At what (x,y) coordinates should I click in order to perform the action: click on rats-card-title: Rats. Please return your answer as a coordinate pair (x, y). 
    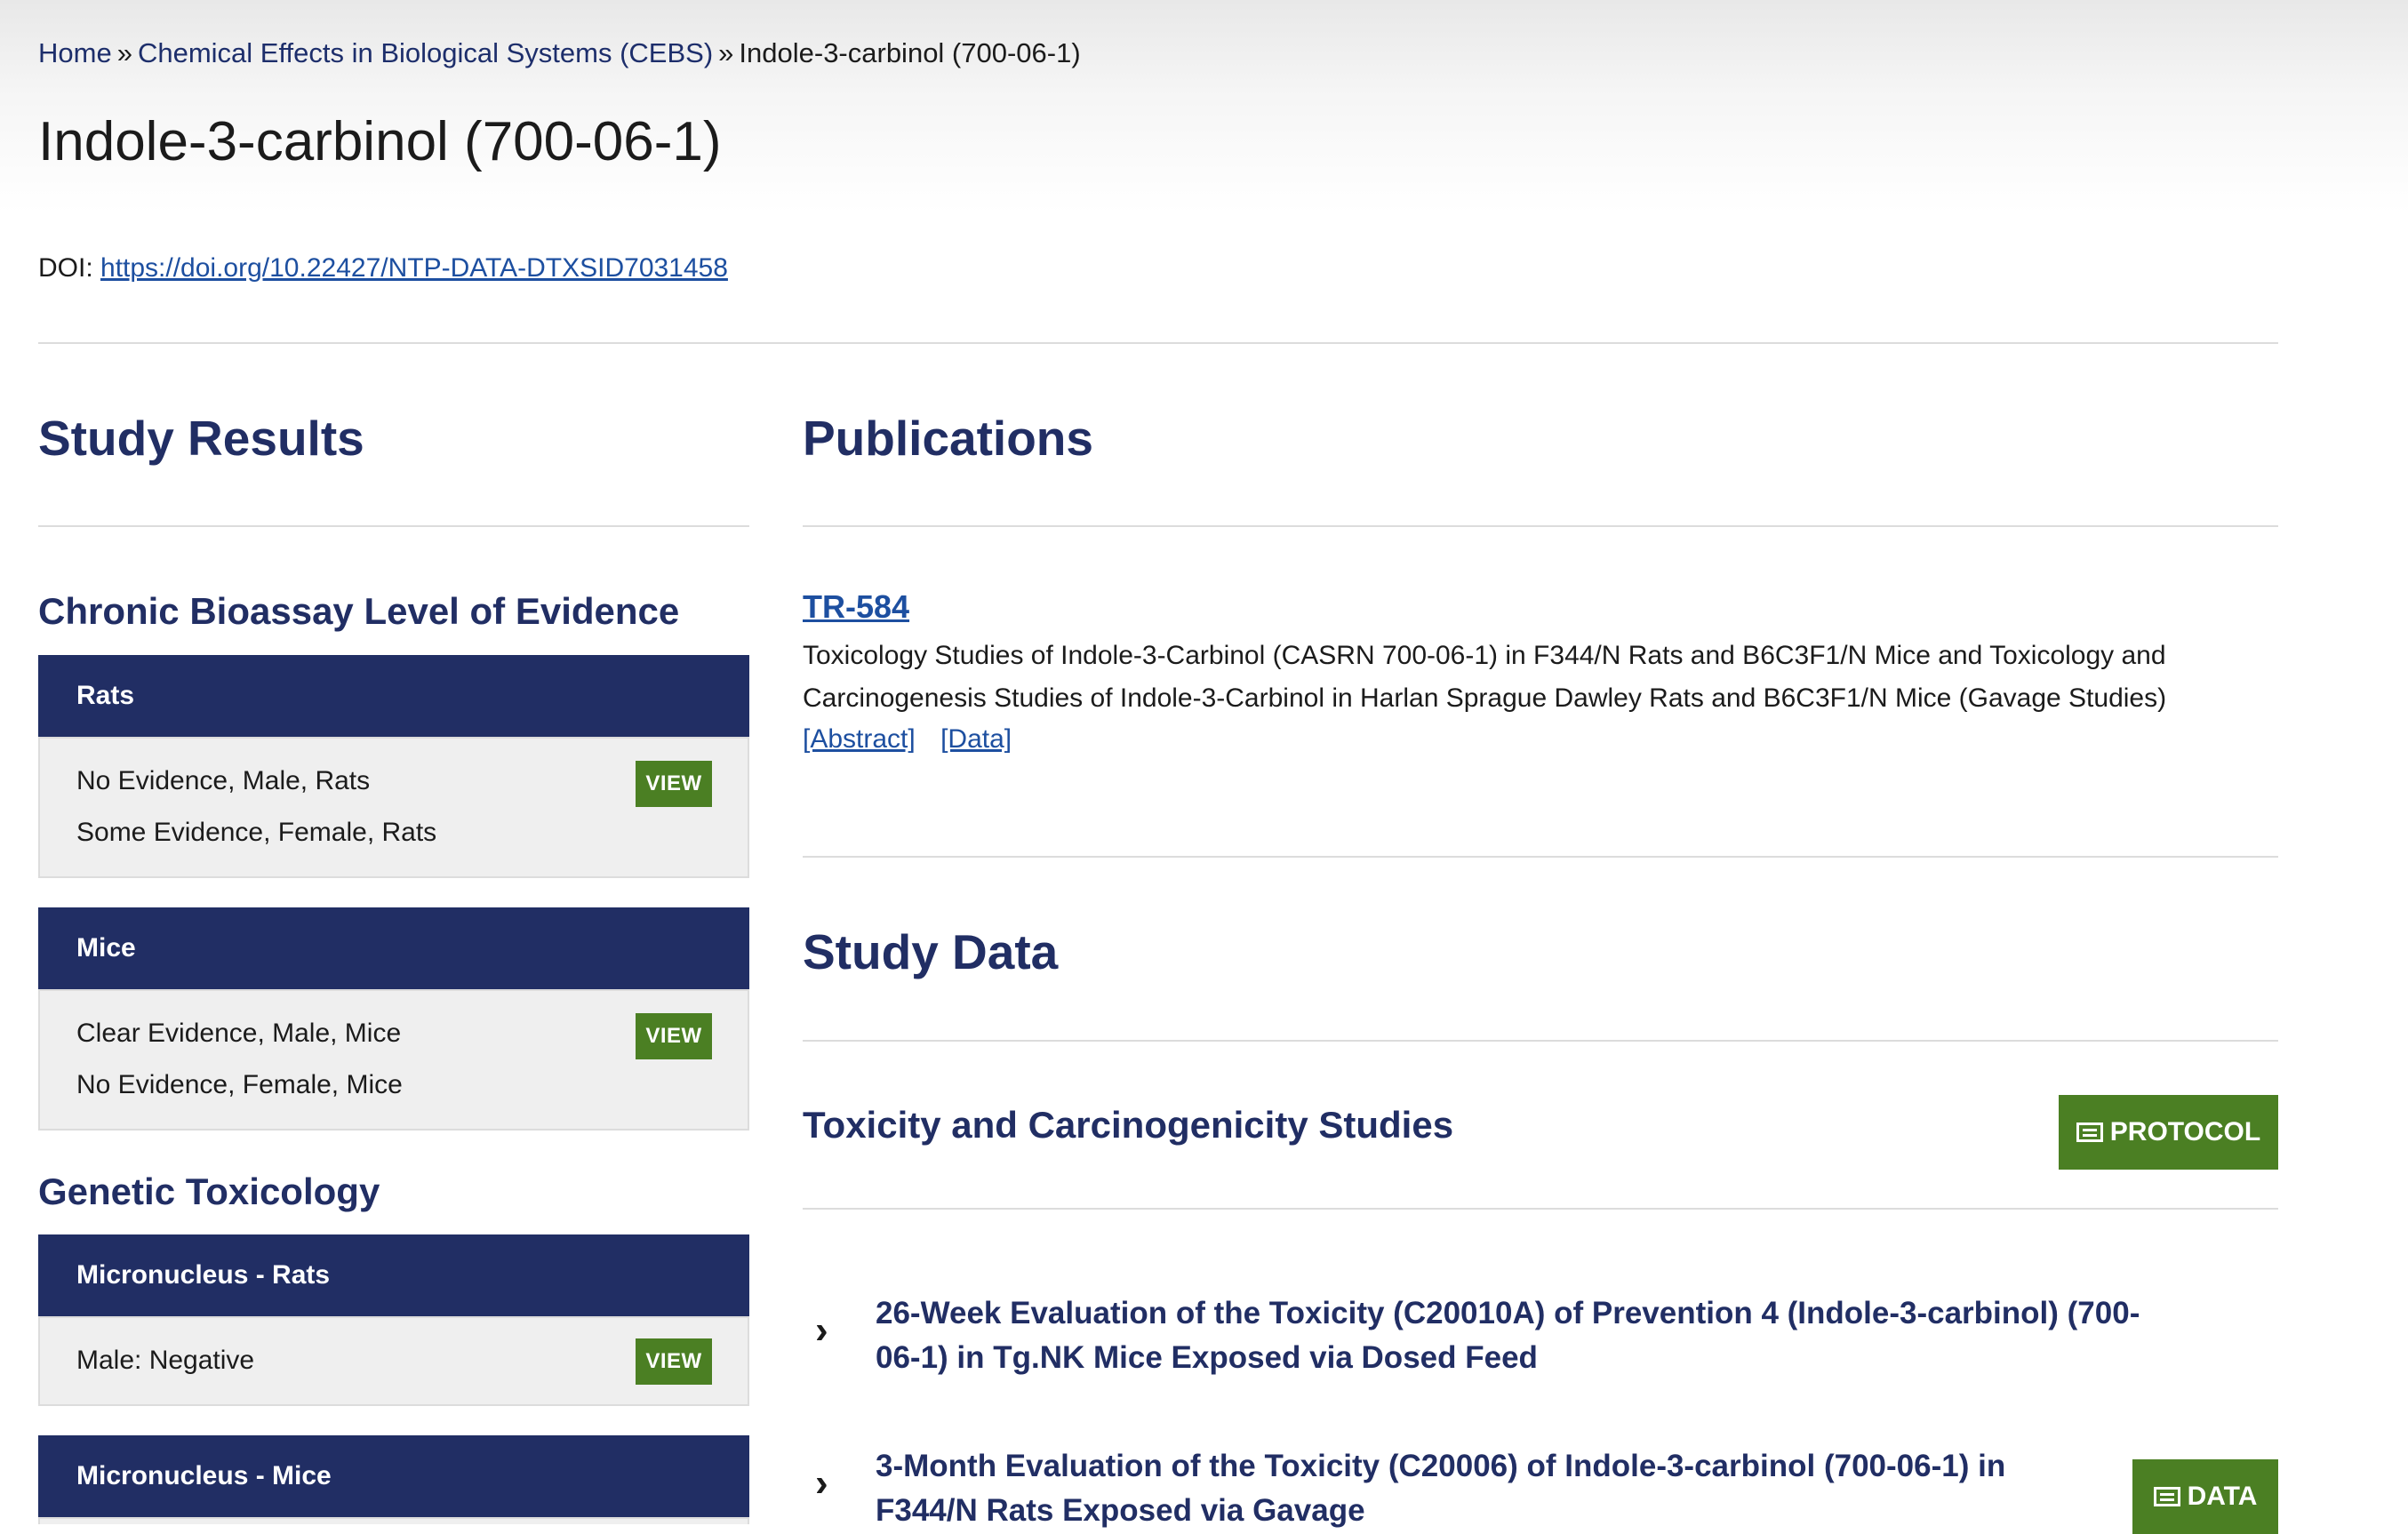
    Looking at the image, I should click on (105, 695).